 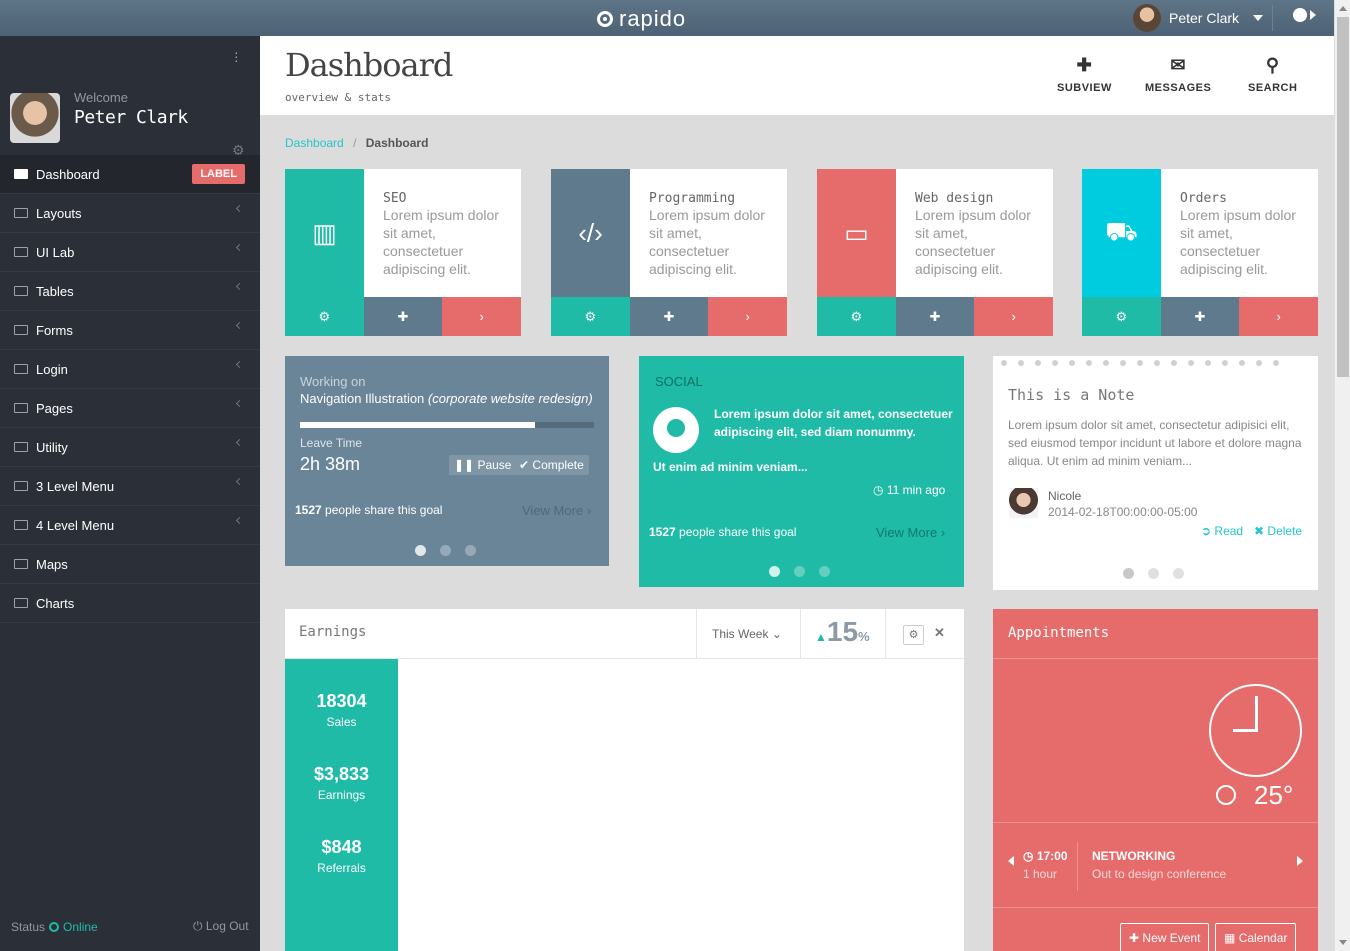 I want to click on close-icon: ✕, so click(x=939, y=633).